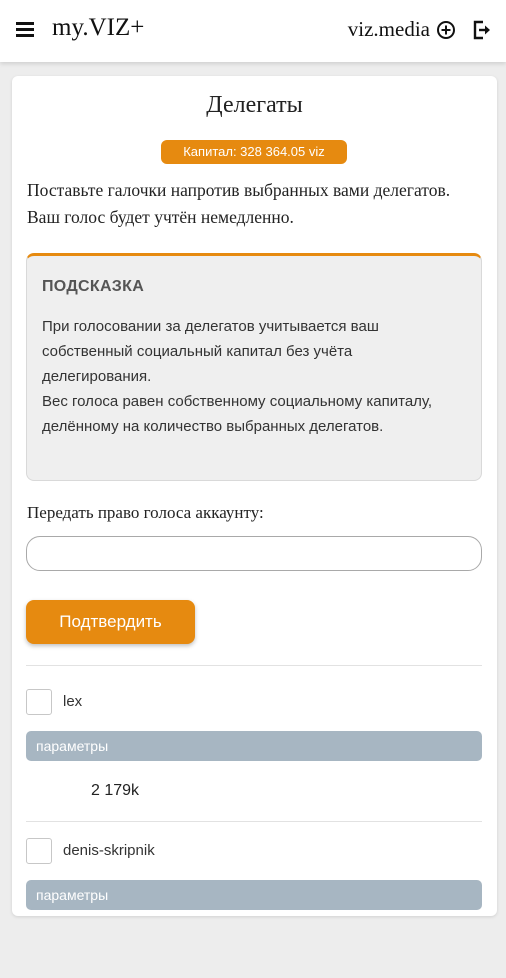 This screenshot has height=978, width=506. Describe the element at coordinates (389, 29) in the screenshot. I see `viz-media-link: viz.media` at that location.